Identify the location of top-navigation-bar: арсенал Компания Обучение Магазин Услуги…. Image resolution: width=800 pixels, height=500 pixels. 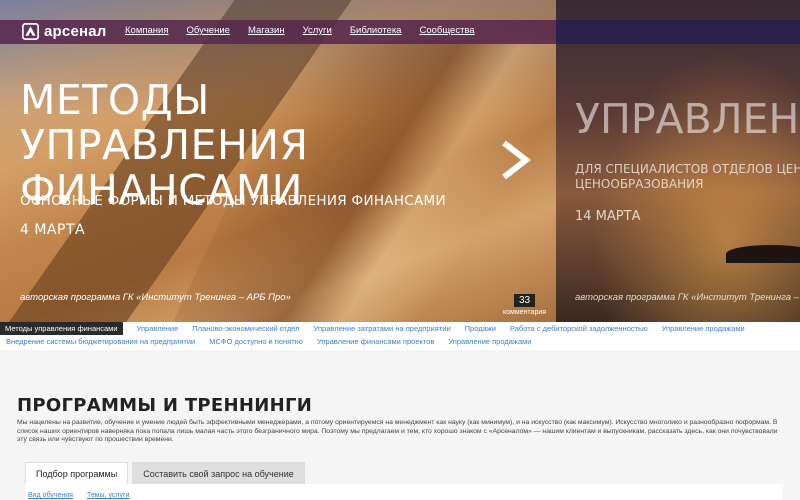
(278, 32).